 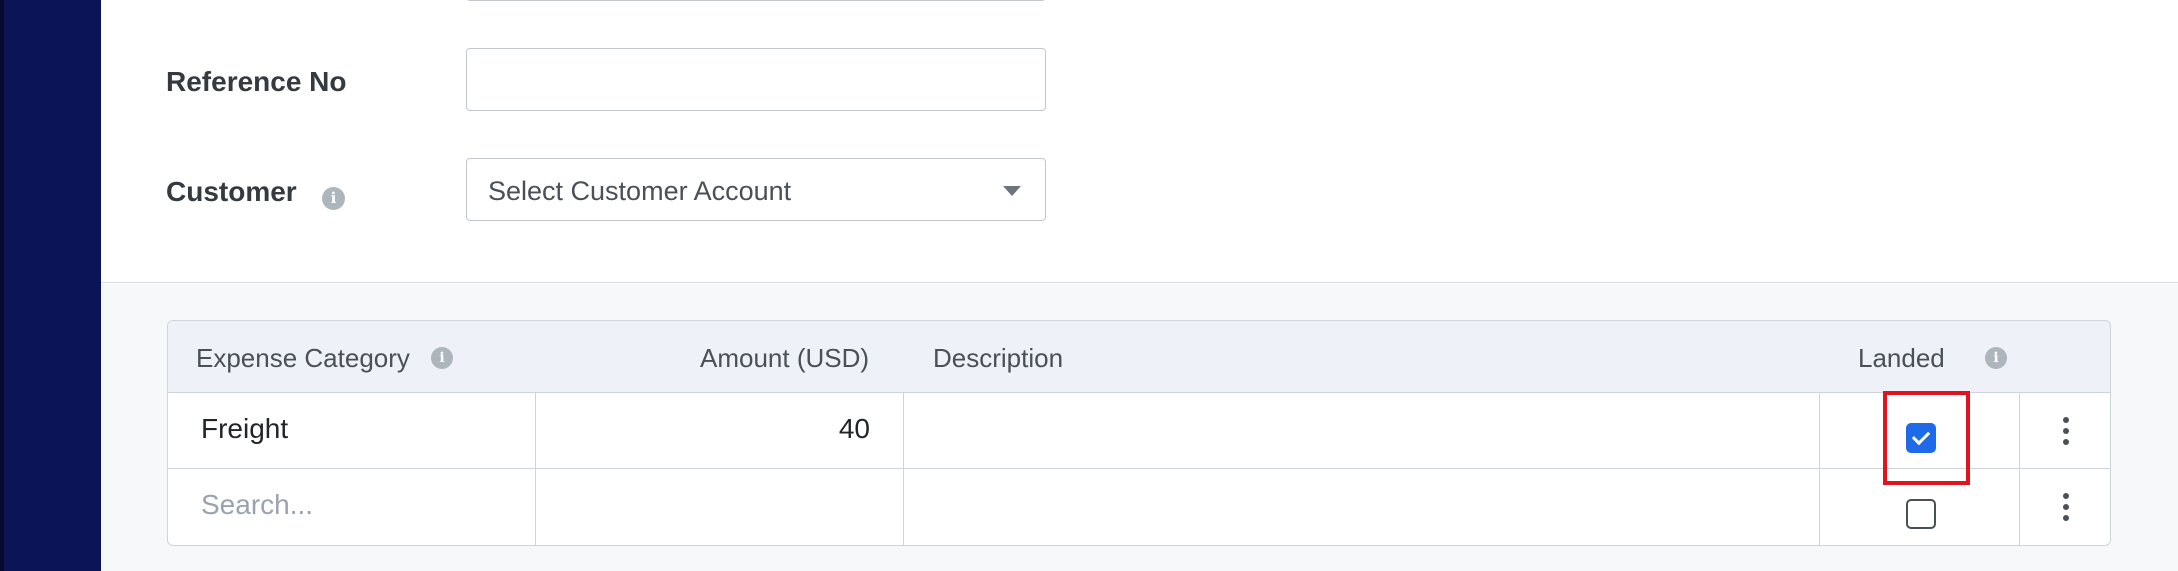 I want to click on header-description: Description, so click(x=998, y=358).